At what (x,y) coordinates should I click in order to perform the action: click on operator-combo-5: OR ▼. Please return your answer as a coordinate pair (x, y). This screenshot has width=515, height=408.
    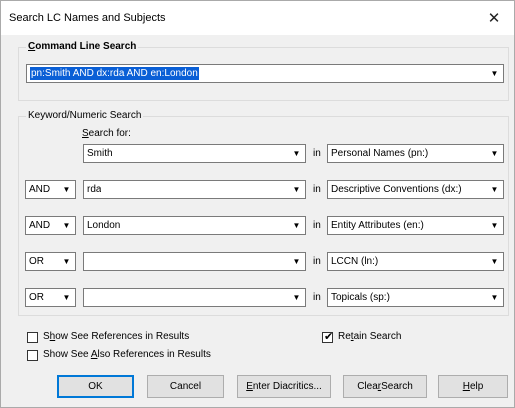
    Looking at the image, I should click on (50, 297).